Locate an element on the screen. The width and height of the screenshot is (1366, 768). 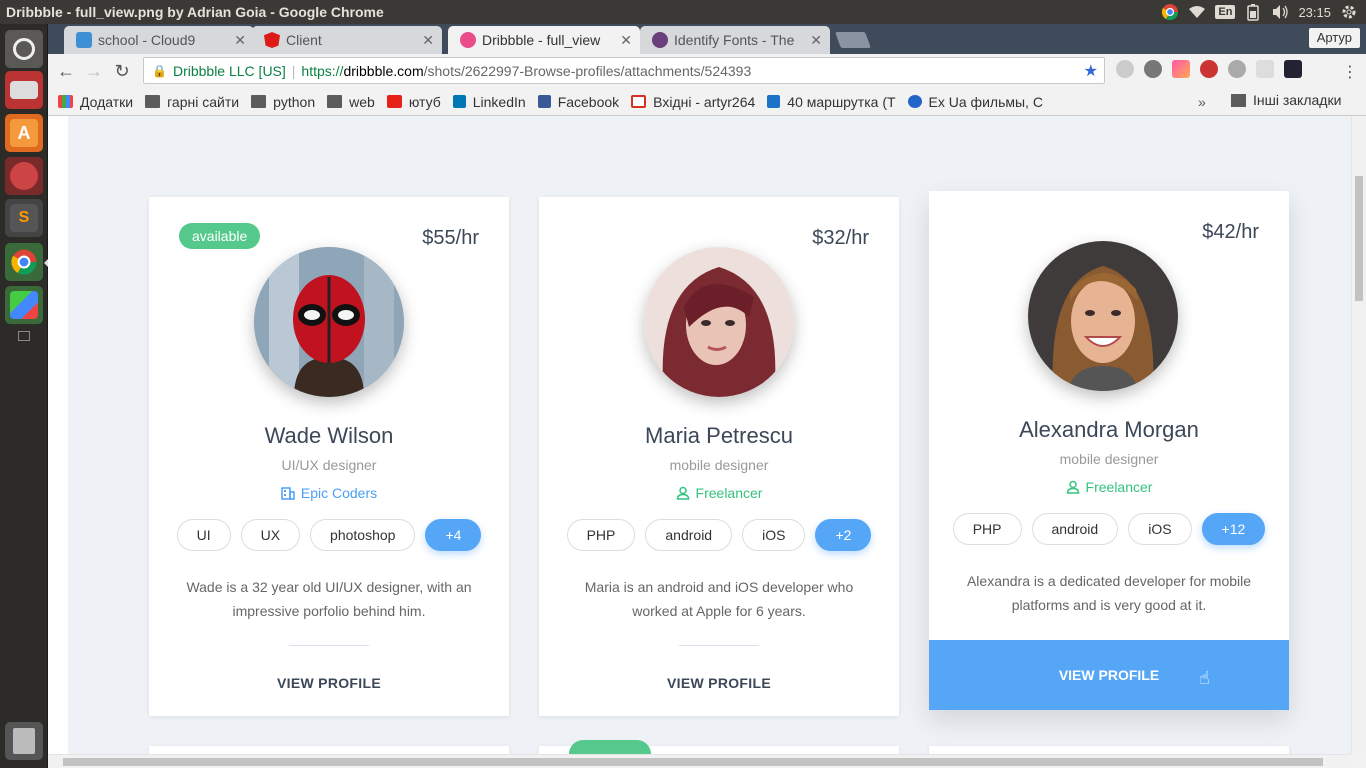
software-center-icon: A is located at coordinates (24, 133).